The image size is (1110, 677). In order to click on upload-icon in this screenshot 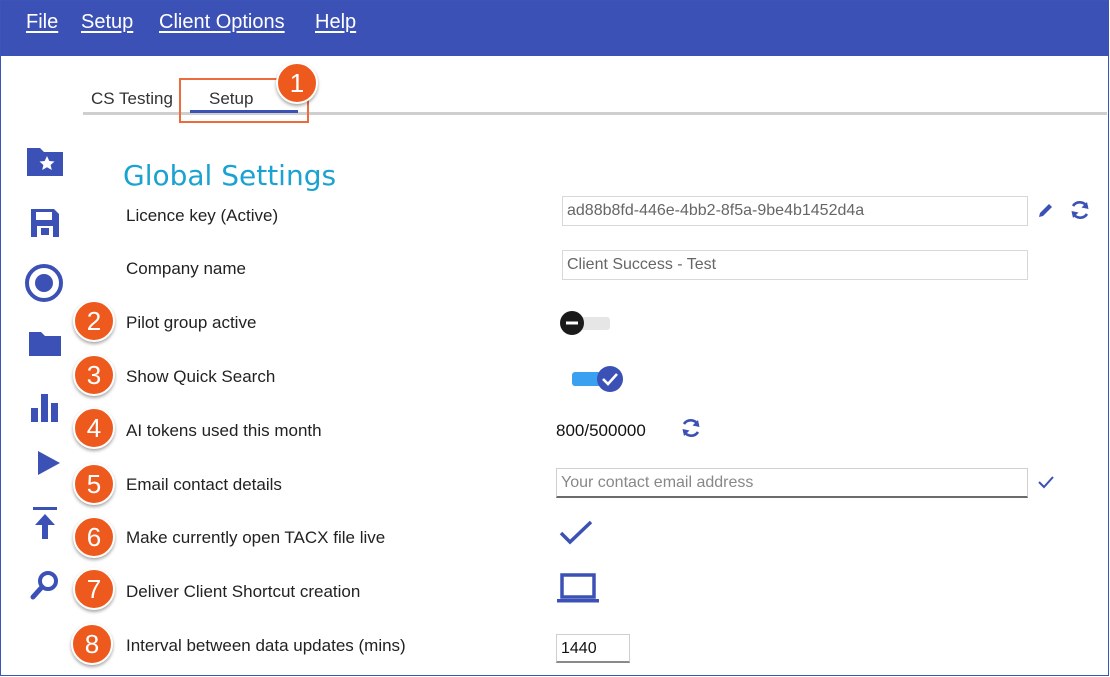, I will do `click(45, 523)`.